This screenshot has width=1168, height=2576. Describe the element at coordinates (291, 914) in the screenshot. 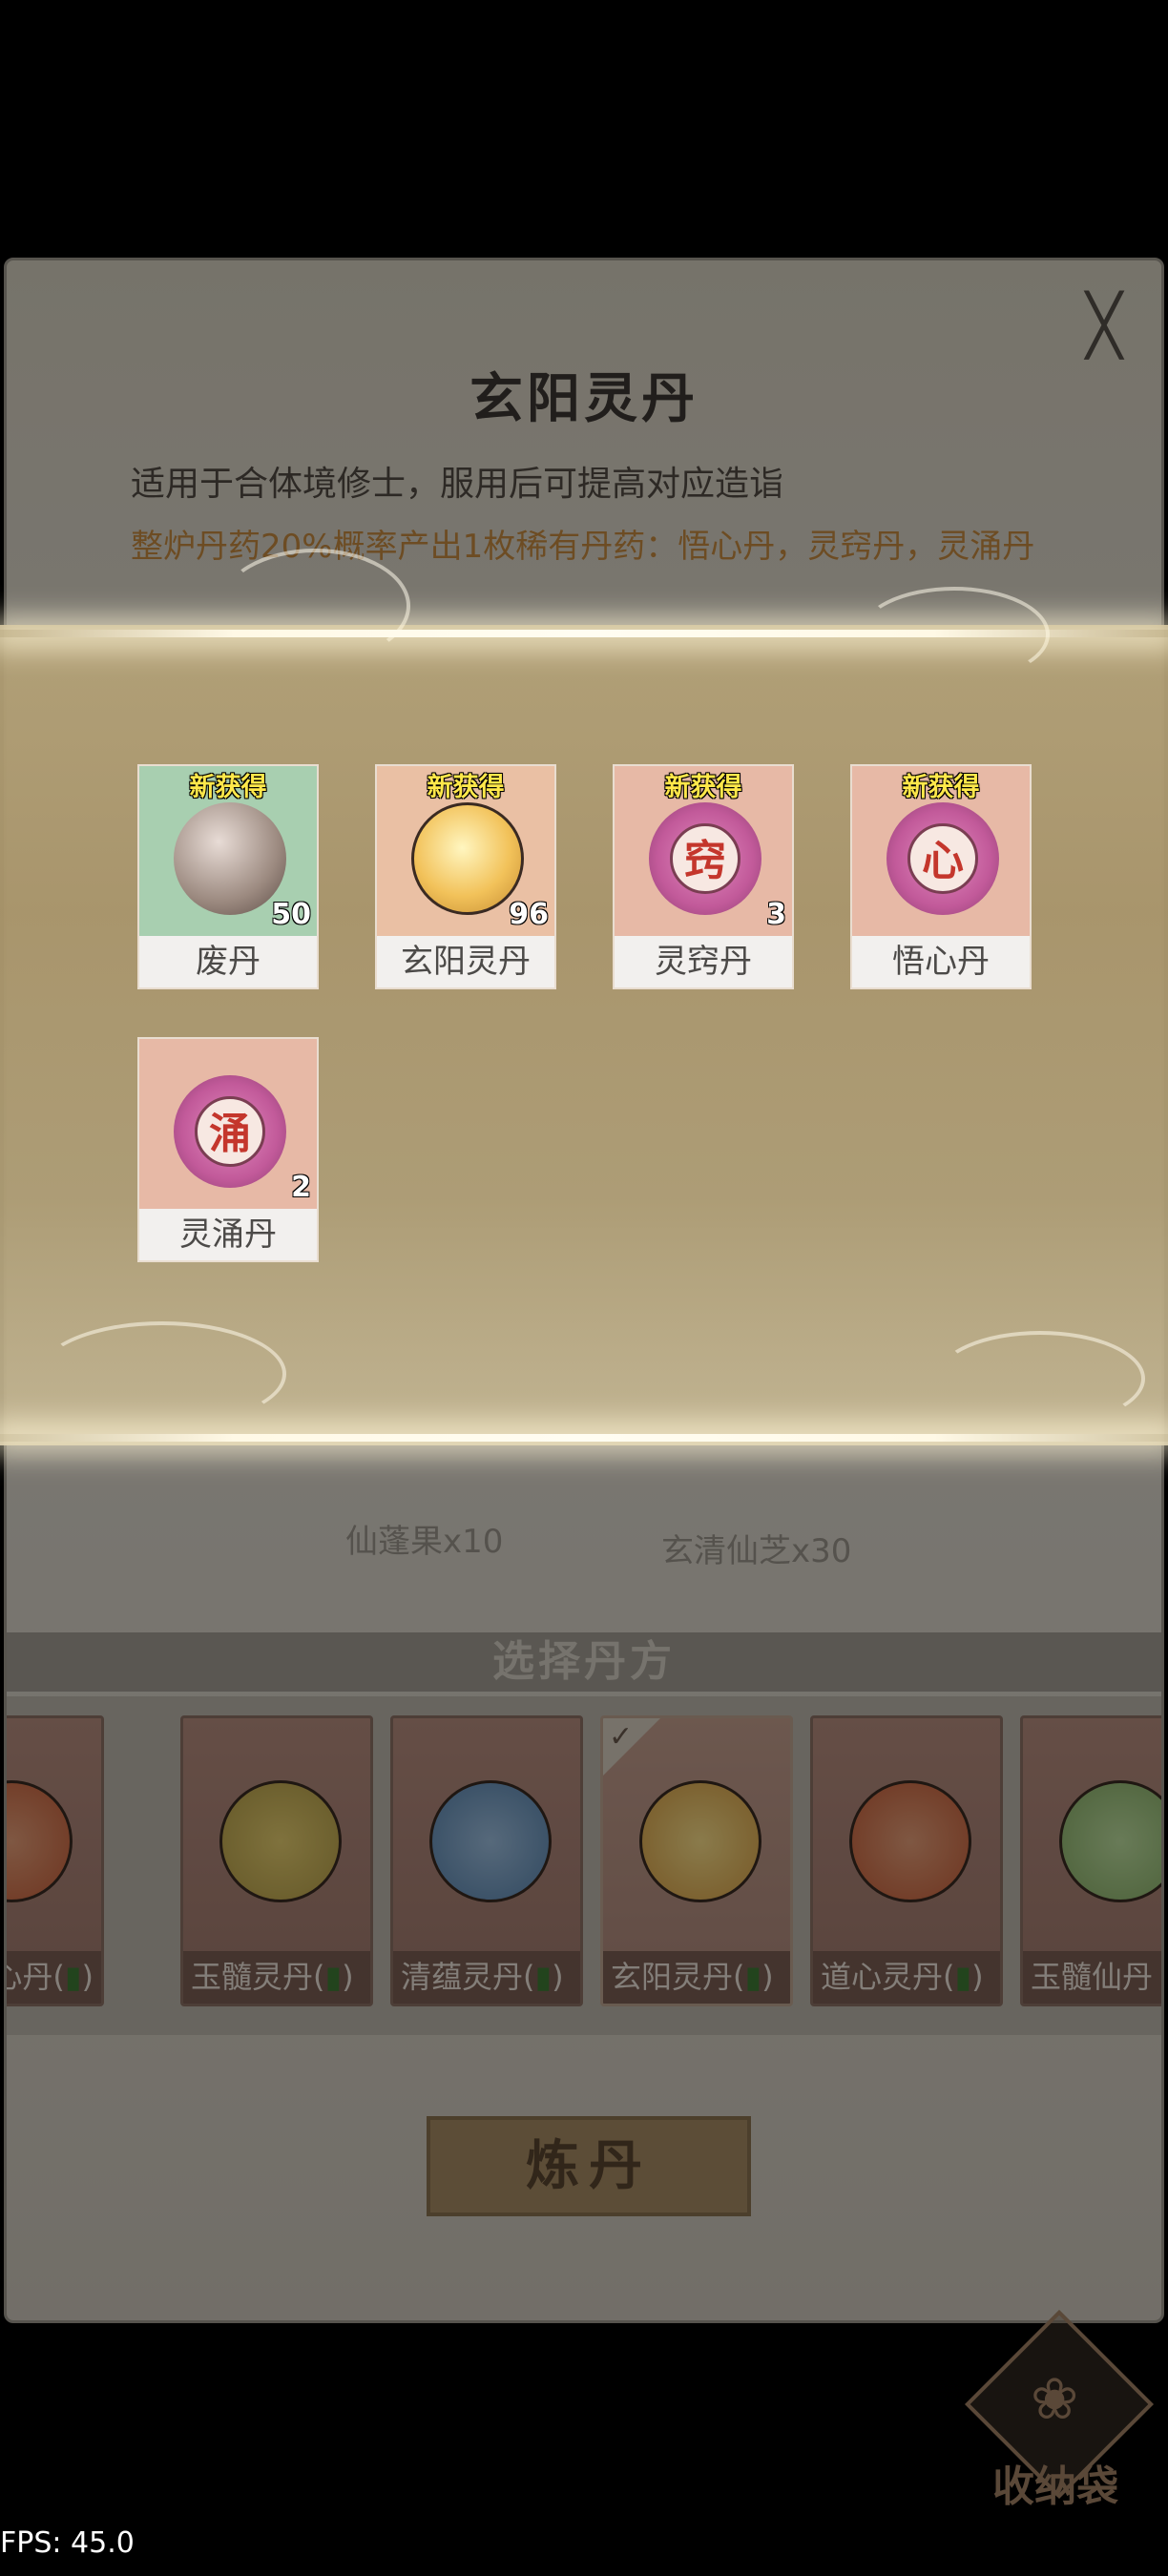

I see `item-count: 50` at that location.